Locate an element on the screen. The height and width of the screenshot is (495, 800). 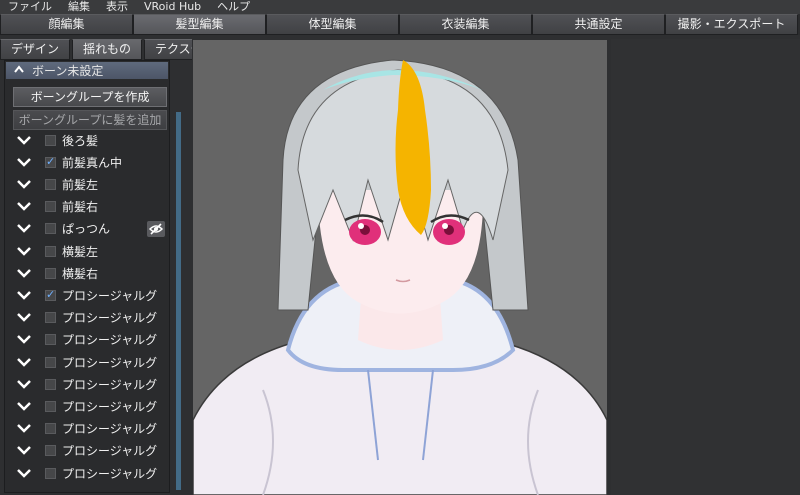
hair-list-item: 前髪真ん中 is located at coordinates (87, 162).